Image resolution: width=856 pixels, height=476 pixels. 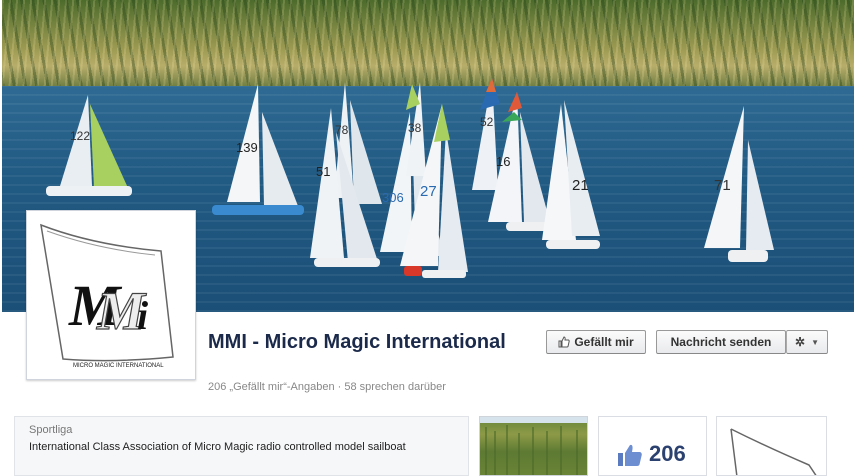 I want to click on send-message-label: Nachricht senden, so click(x=721, y=342).